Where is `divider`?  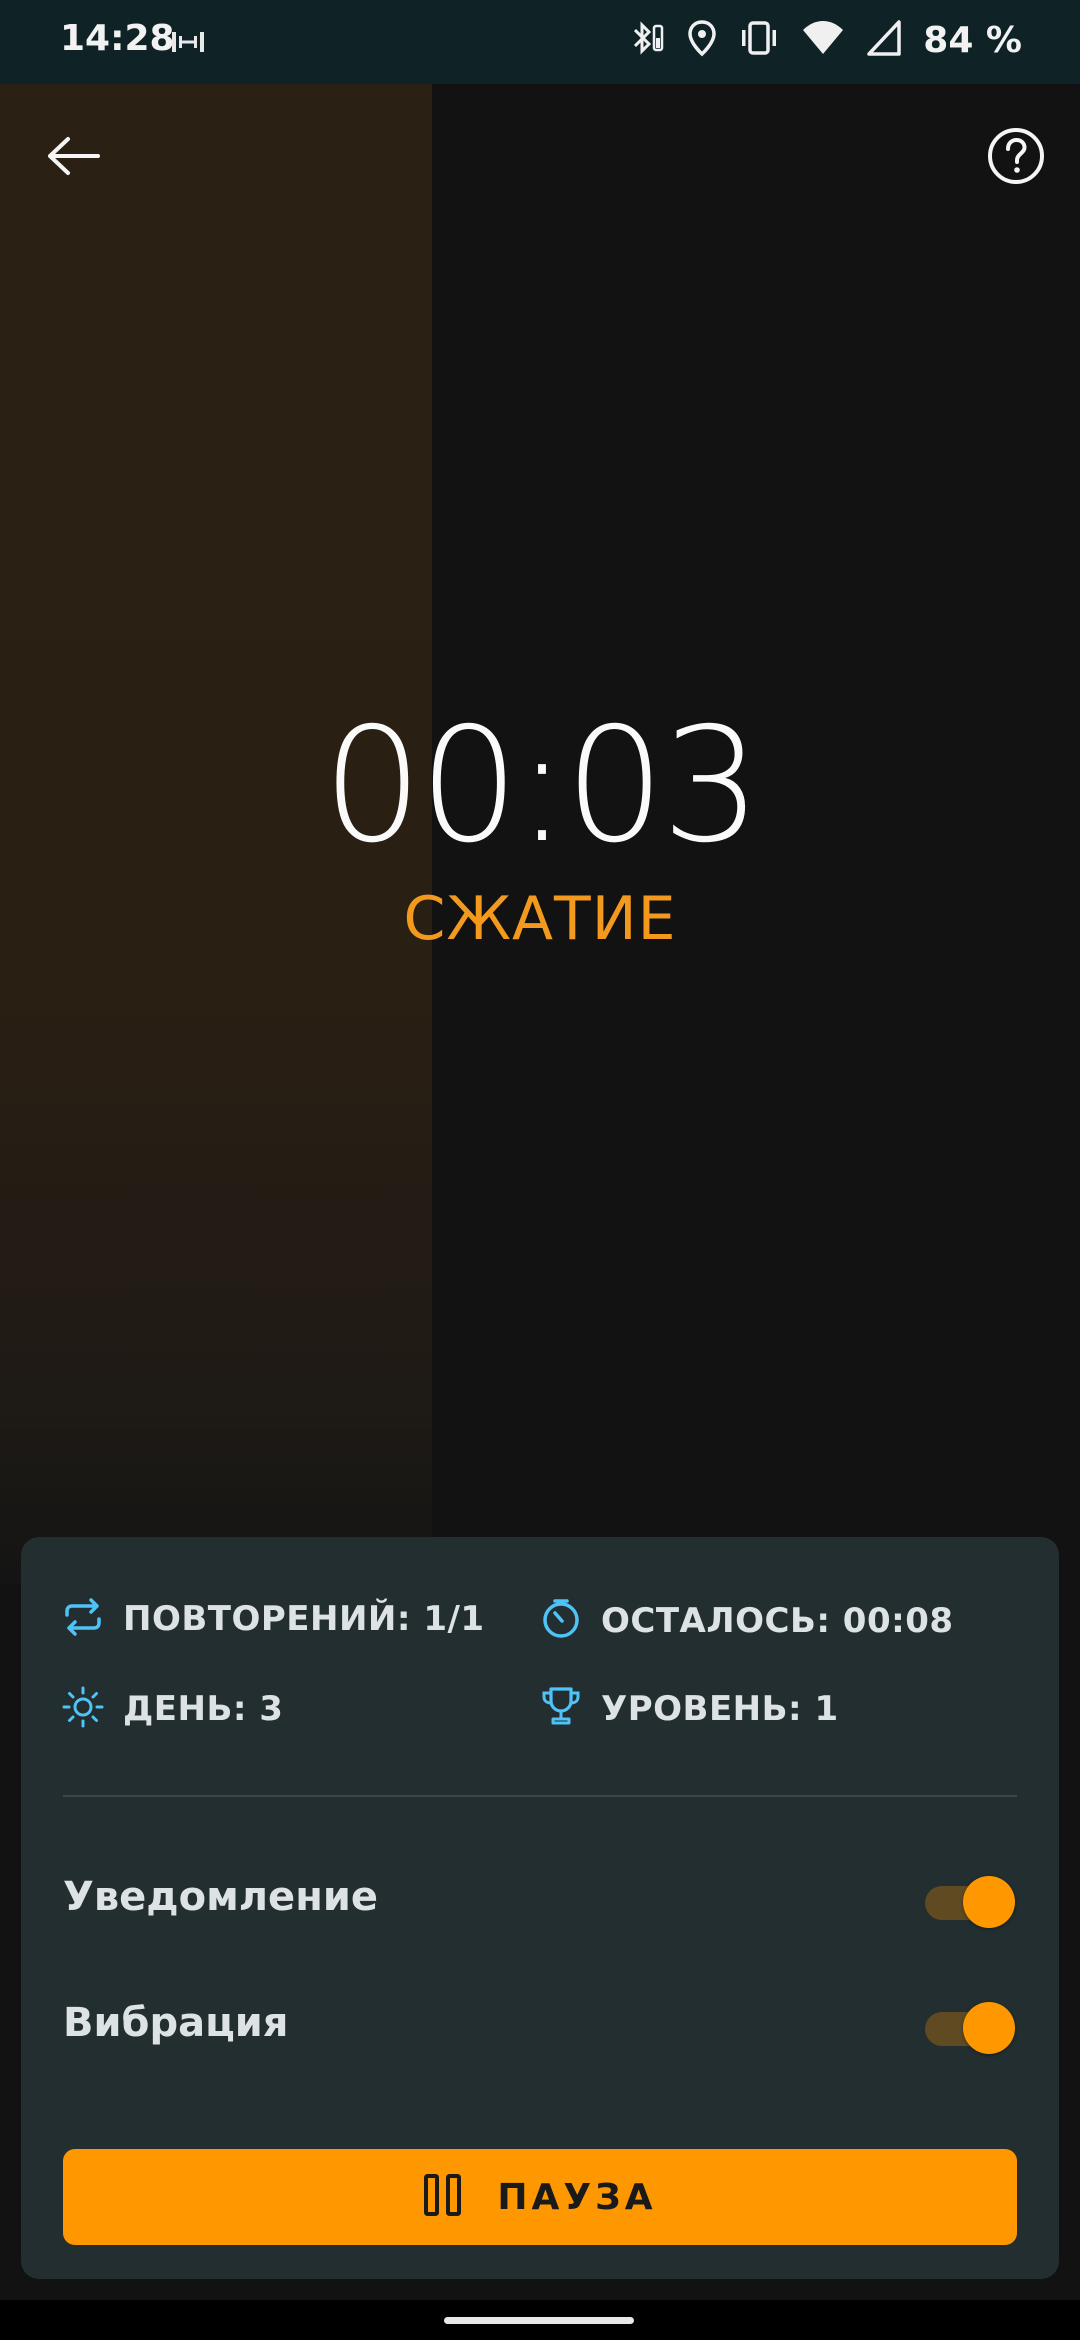 divider is located at coordinates (540, 1796).